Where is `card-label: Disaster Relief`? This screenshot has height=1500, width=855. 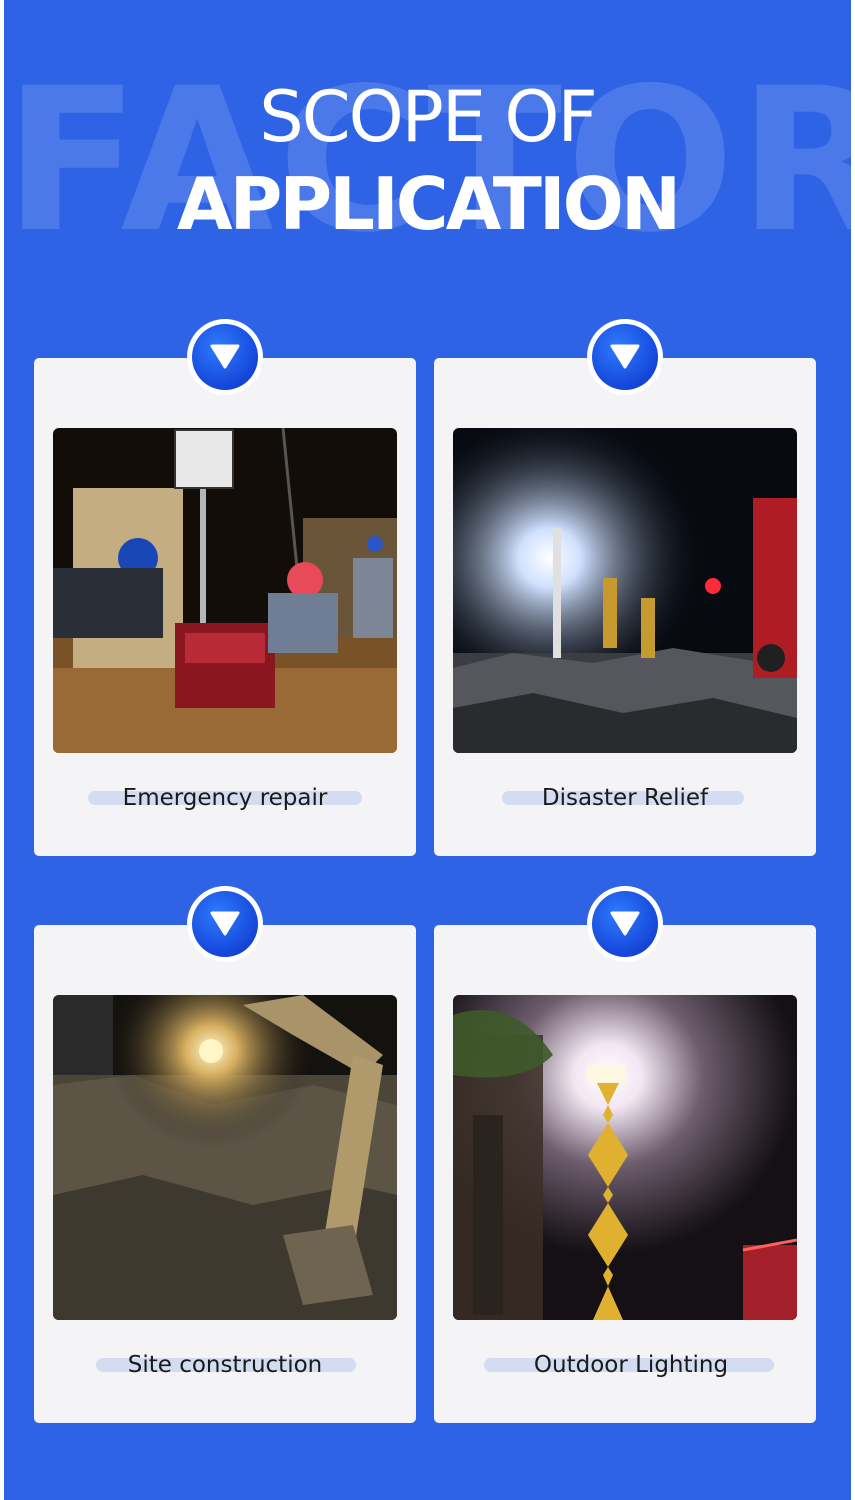
card-label: Disaster Relief is located at coordinates (625, 798).